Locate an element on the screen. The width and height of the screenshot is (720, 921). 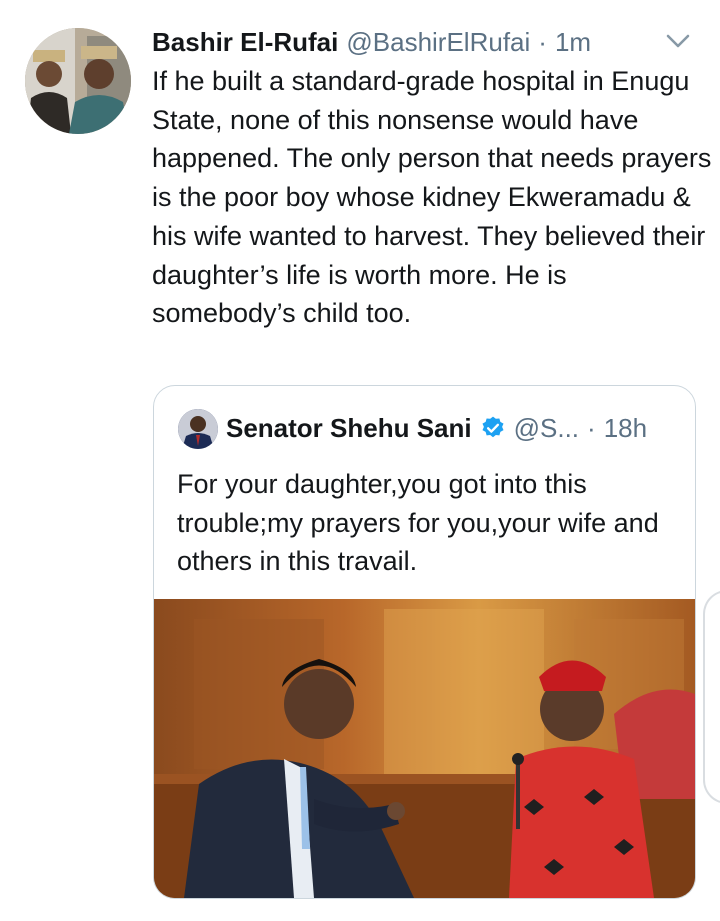
verified-badge-icon is located at coordinates (493, 427).